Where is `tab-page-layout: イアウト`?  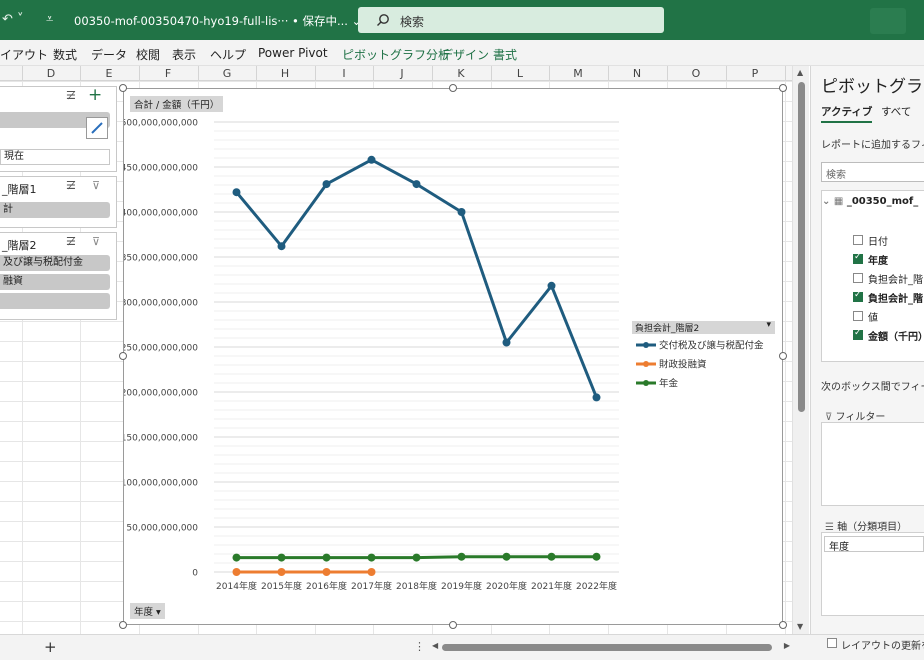
tab-page-layout: イアウト is located at coordinates (24, 54).